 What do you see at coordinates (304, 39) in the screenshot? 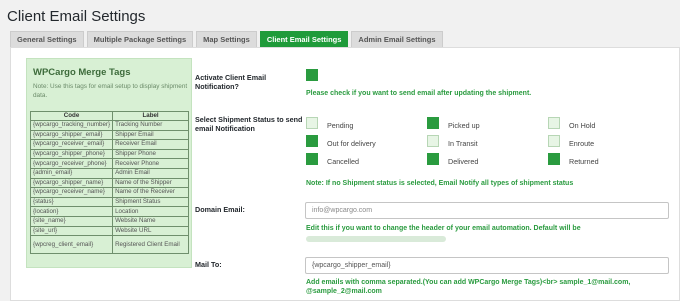
I see `tab-client-email-settings: Client Email Settings` at bounding box center [304, 39].